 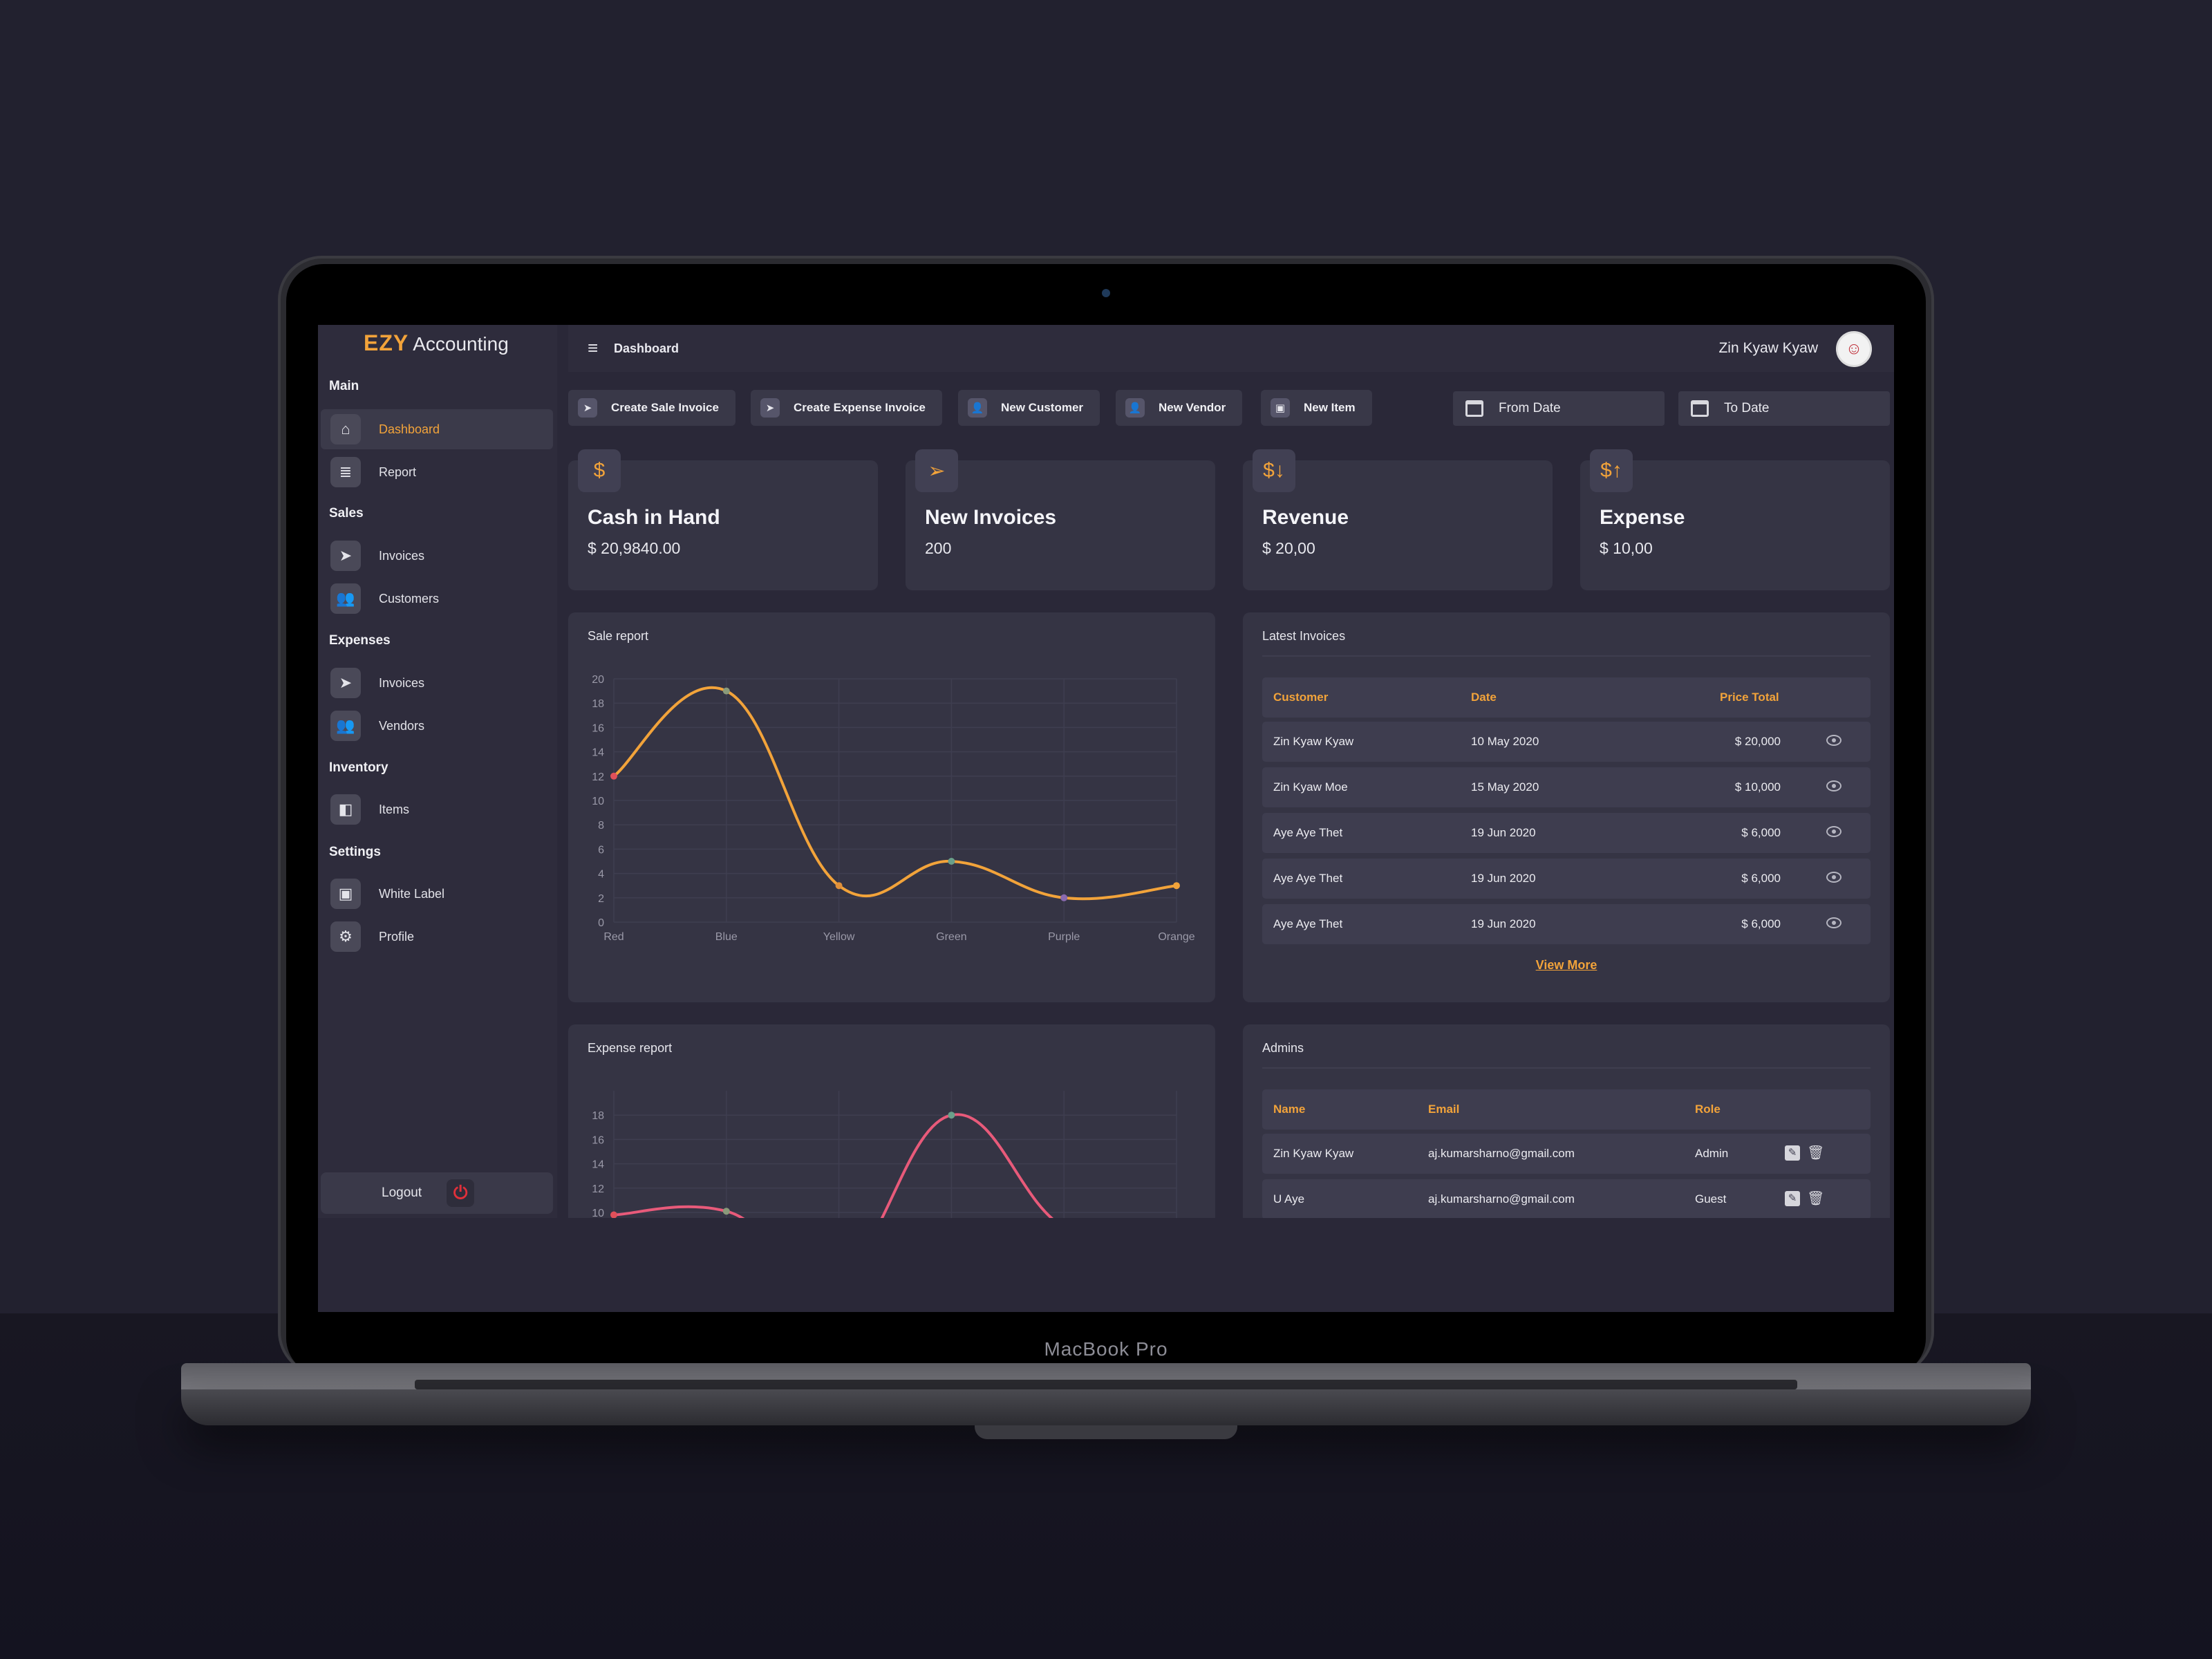 What do you see at coordinates (598, 728) in the screenshot?
I see `y-tick-label: 16` at bounding box center [598, 728].